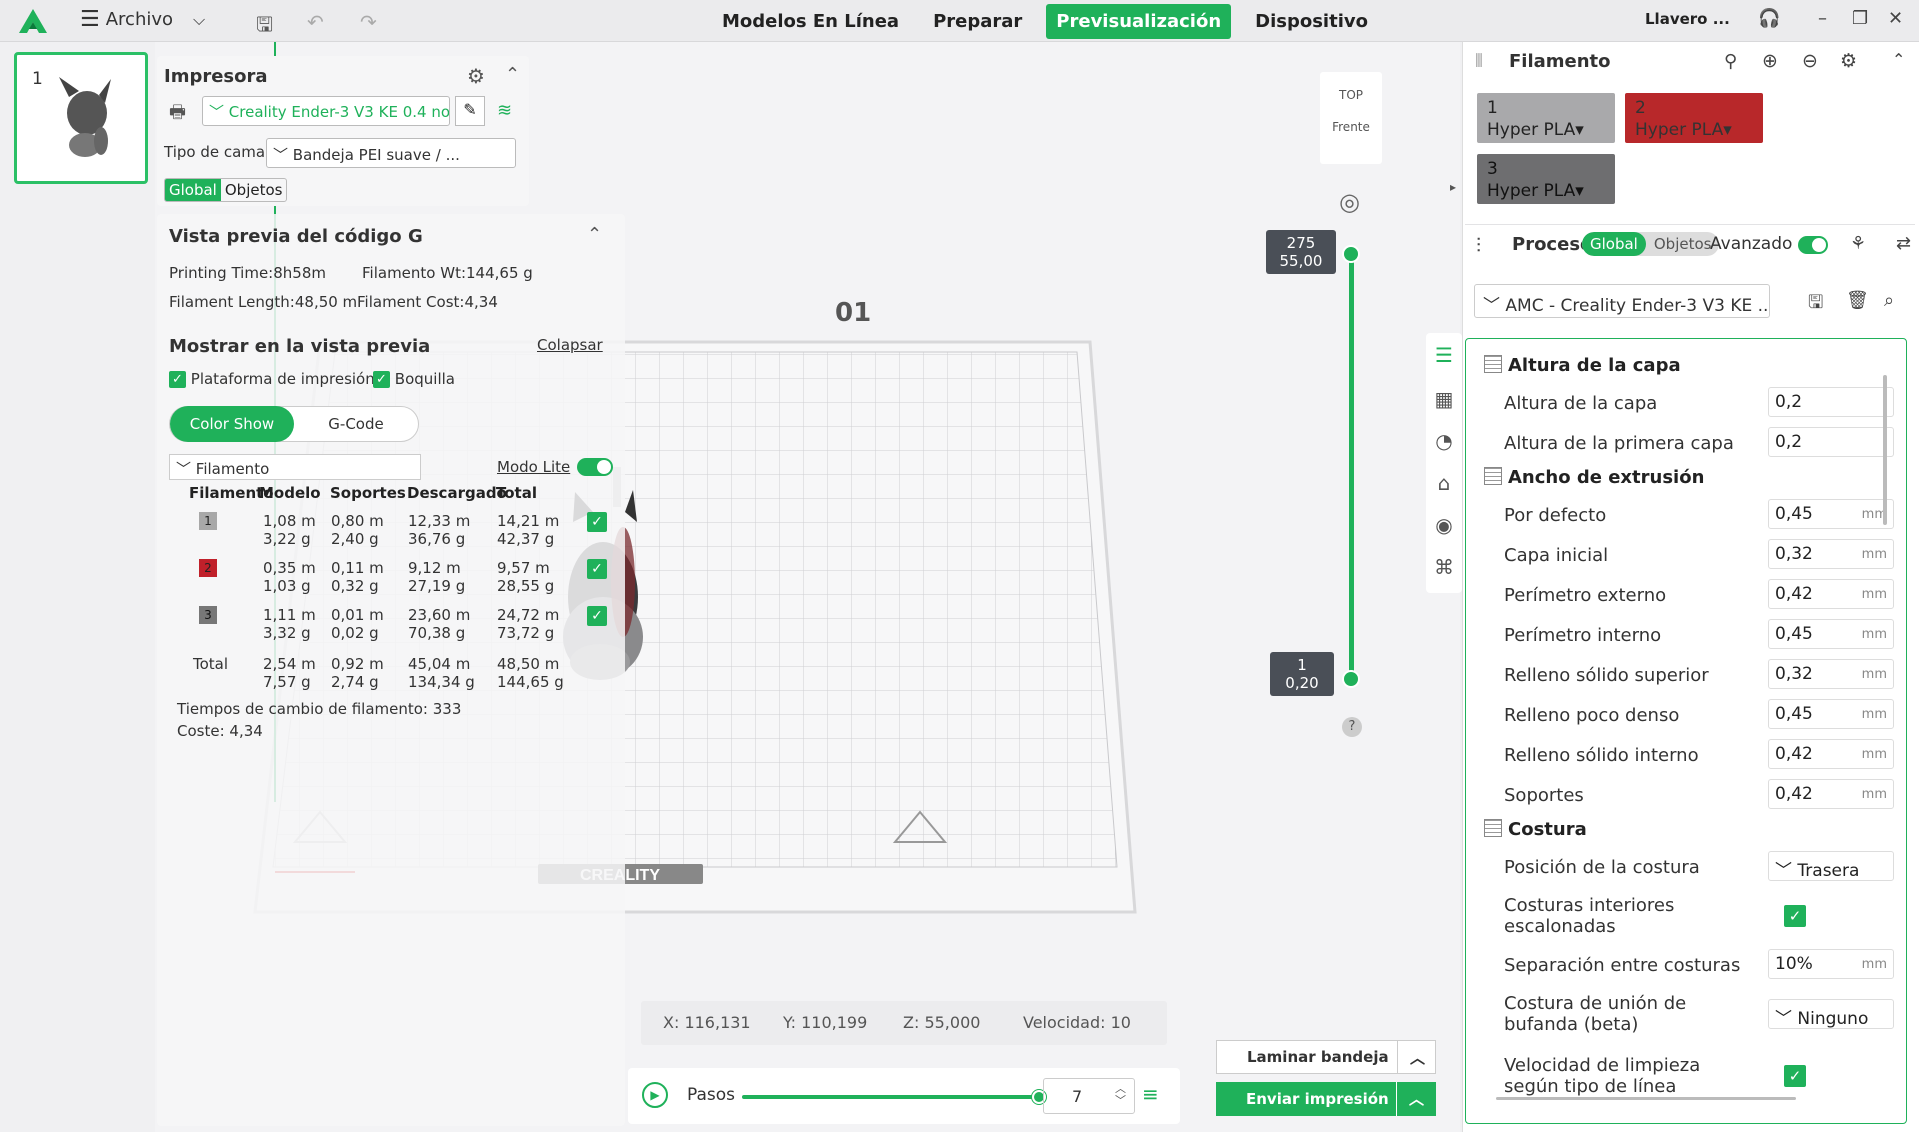 The height and width of the screenshot is (1132, 1919). What do you see at coordinates (1646, 1098) in the screenshot?
I see `horizontal-scrollbar` at bounding box center [1646, 1098].